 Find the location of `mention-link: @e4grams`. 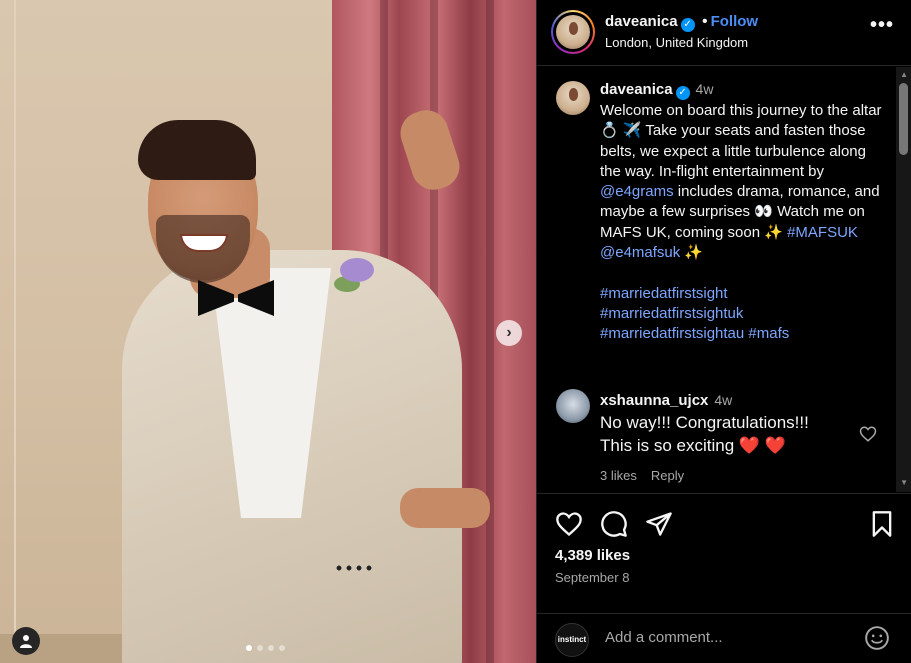

mention-link: @e4grams is located at coordinates (637, 191).